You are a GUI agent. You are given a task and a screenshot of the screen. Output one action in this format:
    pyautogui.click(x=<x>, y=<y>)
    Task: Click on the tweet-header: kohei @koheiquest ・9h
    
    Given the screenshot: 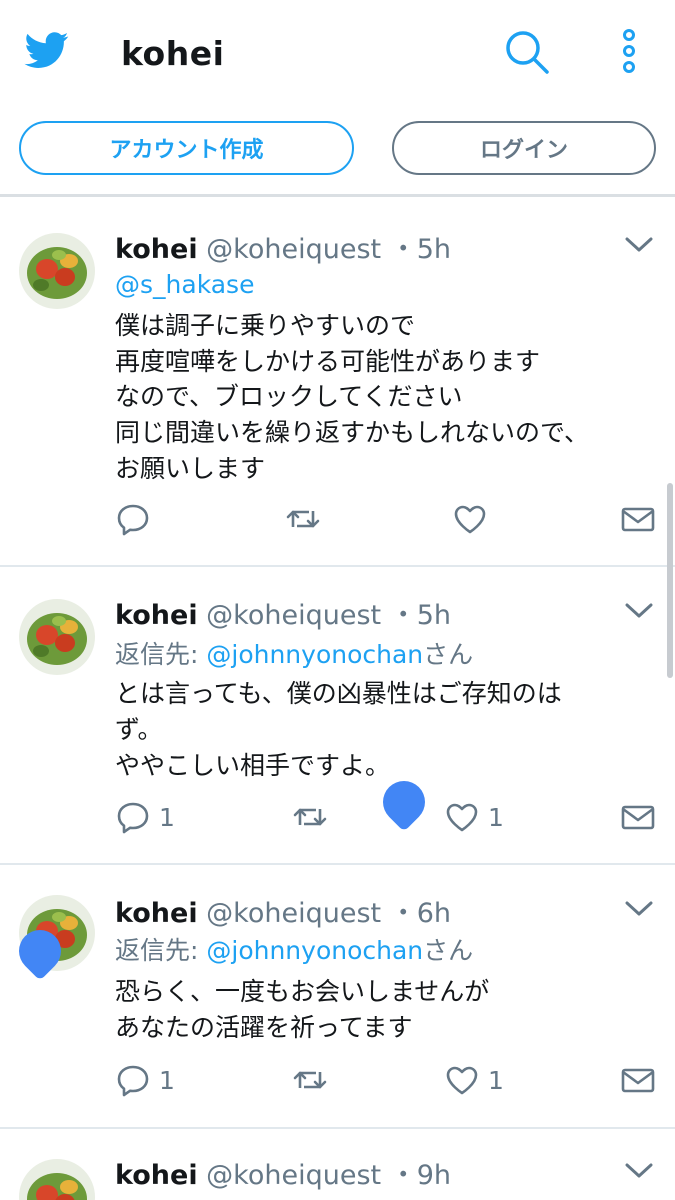 What is the action you would take?
    pyautogui.click(x=283, y=1172)
    